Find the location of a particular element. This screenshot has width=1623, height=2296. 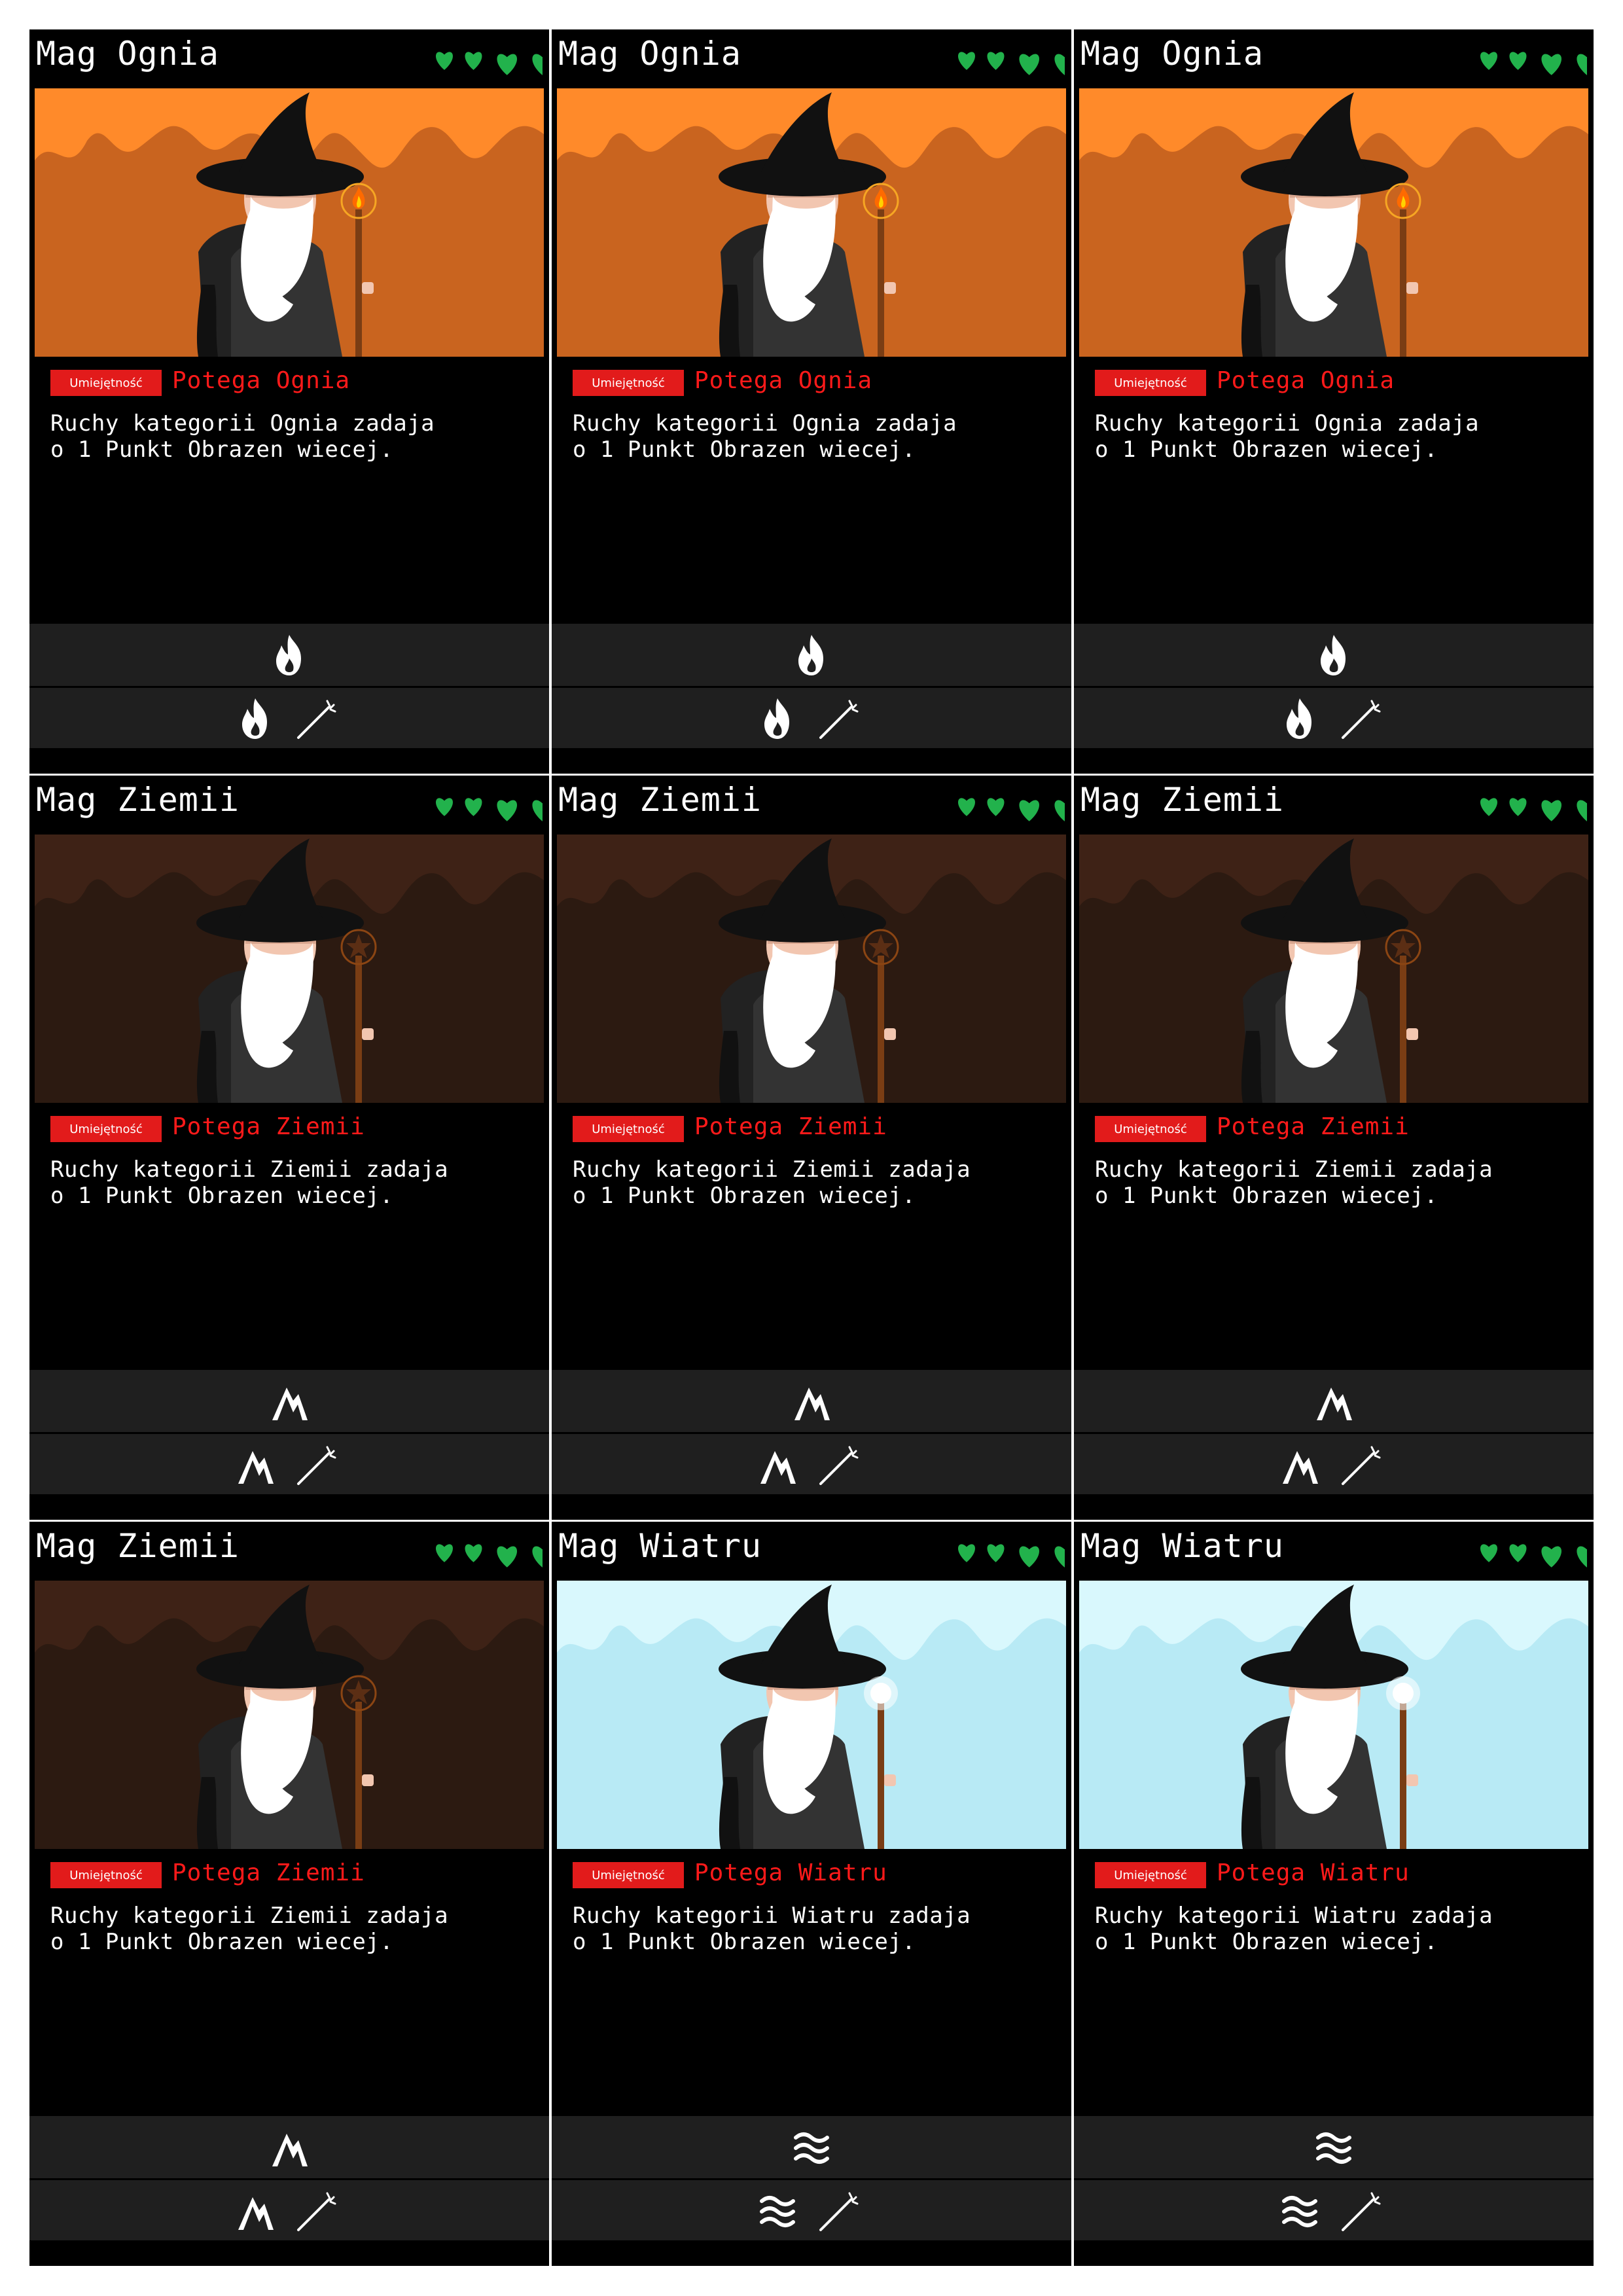

ability-name: Potega Ziemii is located at coordinates (791, 1126).